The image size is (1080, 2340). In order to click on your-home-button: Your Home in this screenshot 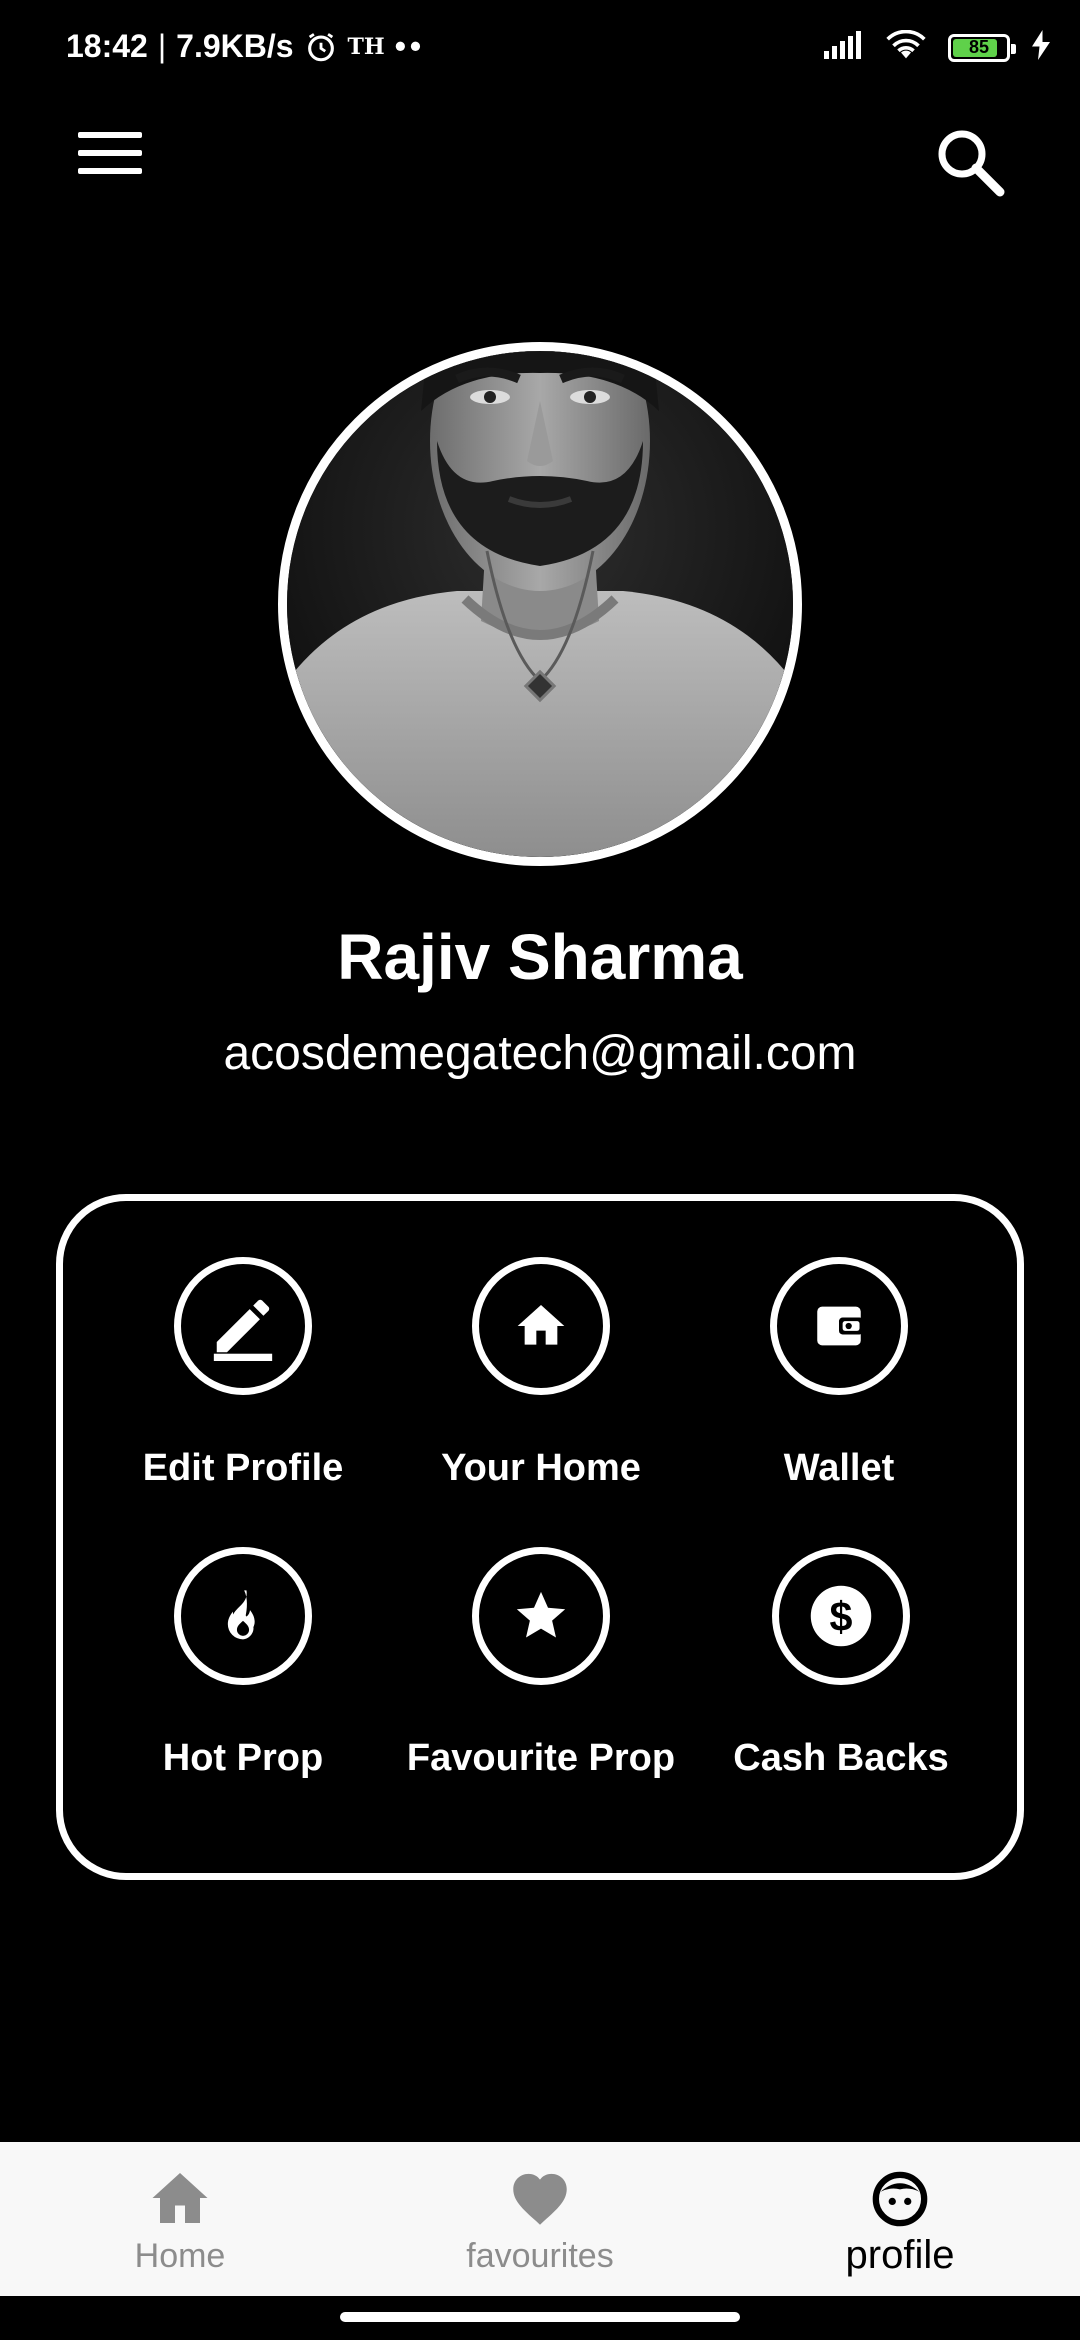, I will do `click(541, 1373)`.